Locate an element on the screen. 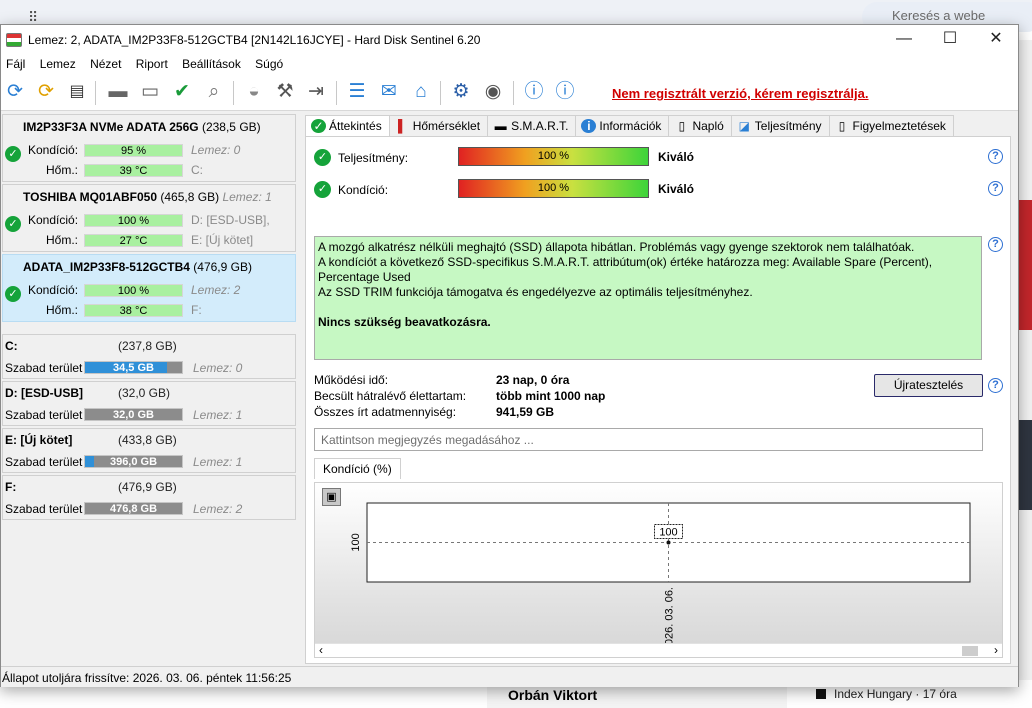  mail-icon: ✉ is located at coordinates (389, 93).